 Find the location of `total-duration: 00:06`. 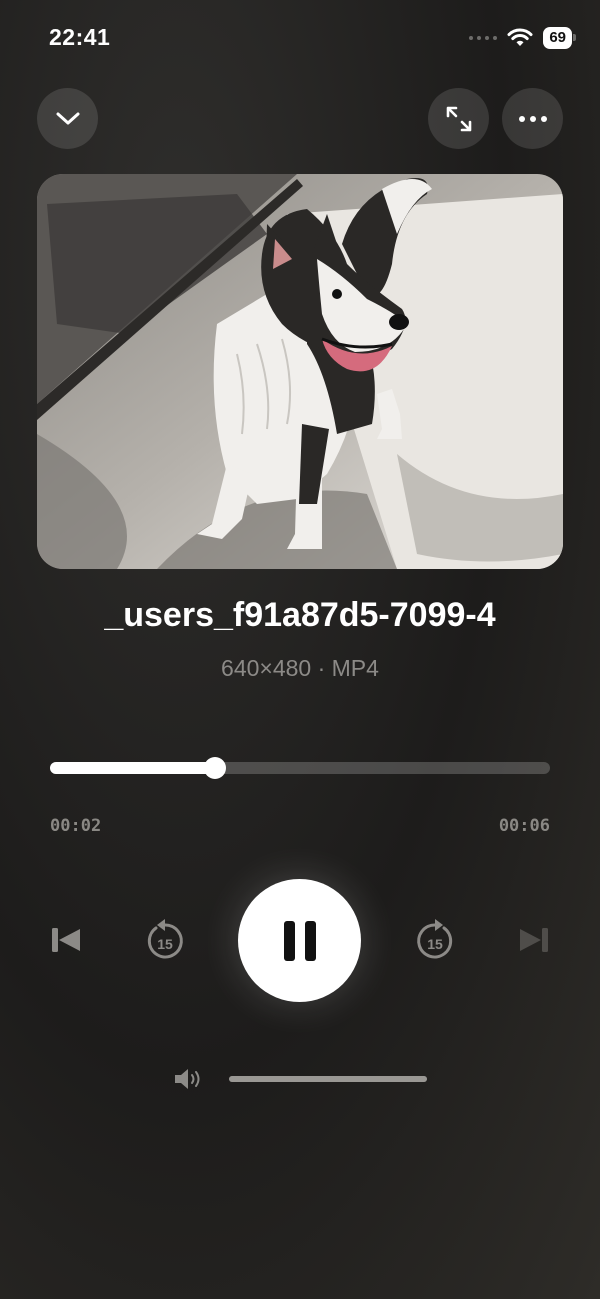

total-duration: 00:06 is located at coordinates (524, 826).